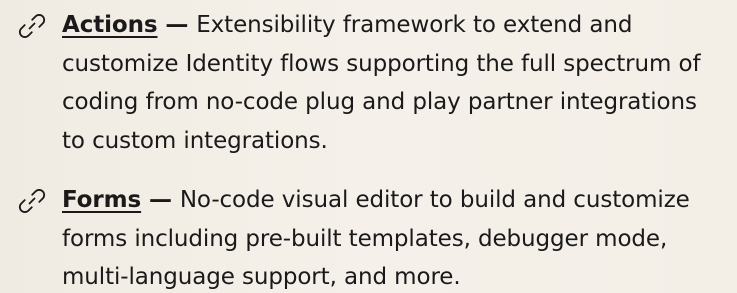 Image resolution: width=737 pixels, height=293 pixels. What do you see at coordinates (101, 200) in the screenshot?
I see `forms-link: Forms` at bounding box center [101, 200].